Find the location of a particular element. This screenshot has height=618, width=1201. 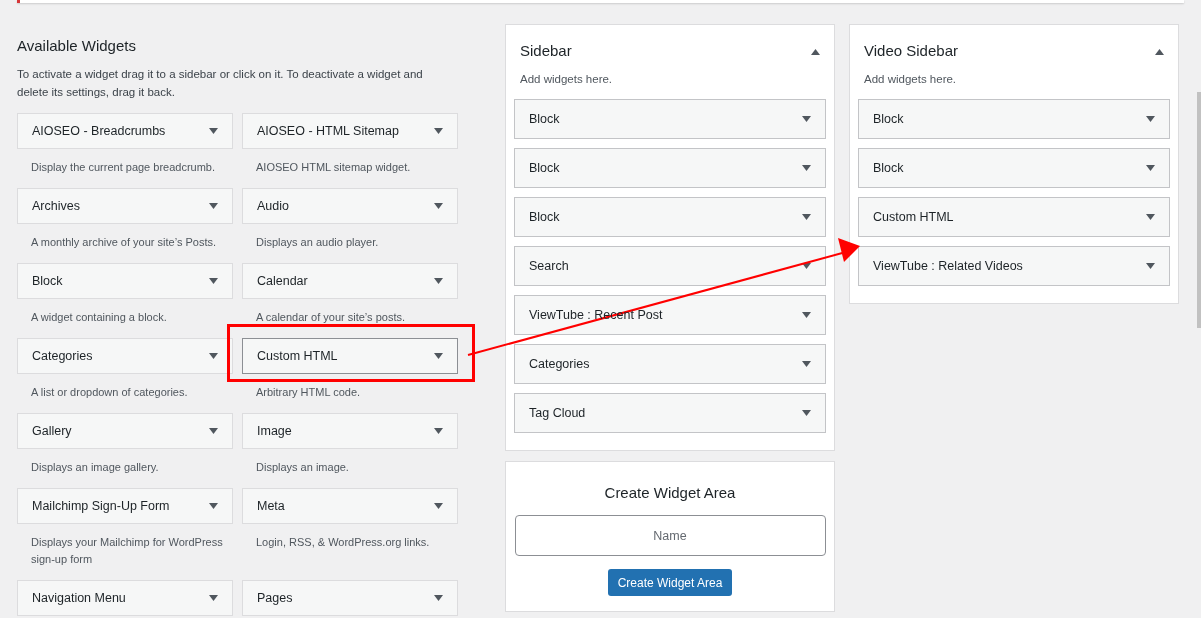

widget-item: Calendar is located at coordinates (350, 281).